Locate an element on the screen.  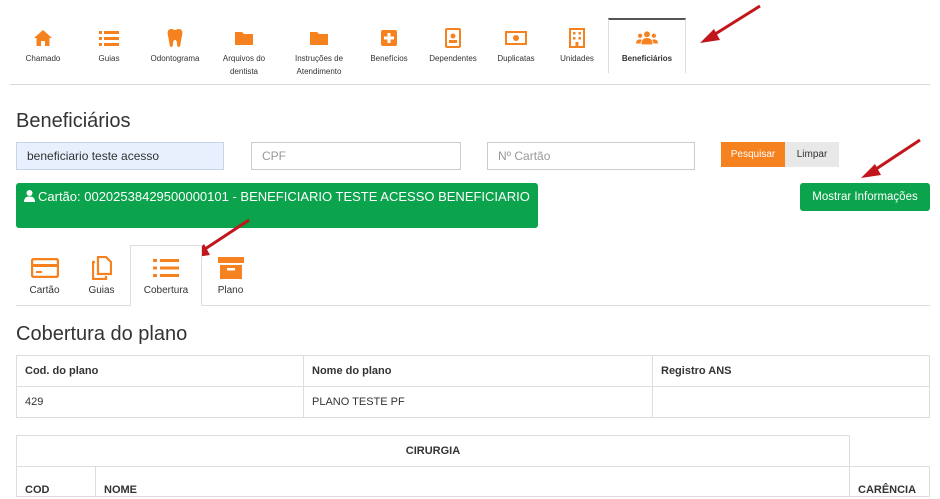
building-icon is located at coordinates (577, 38).